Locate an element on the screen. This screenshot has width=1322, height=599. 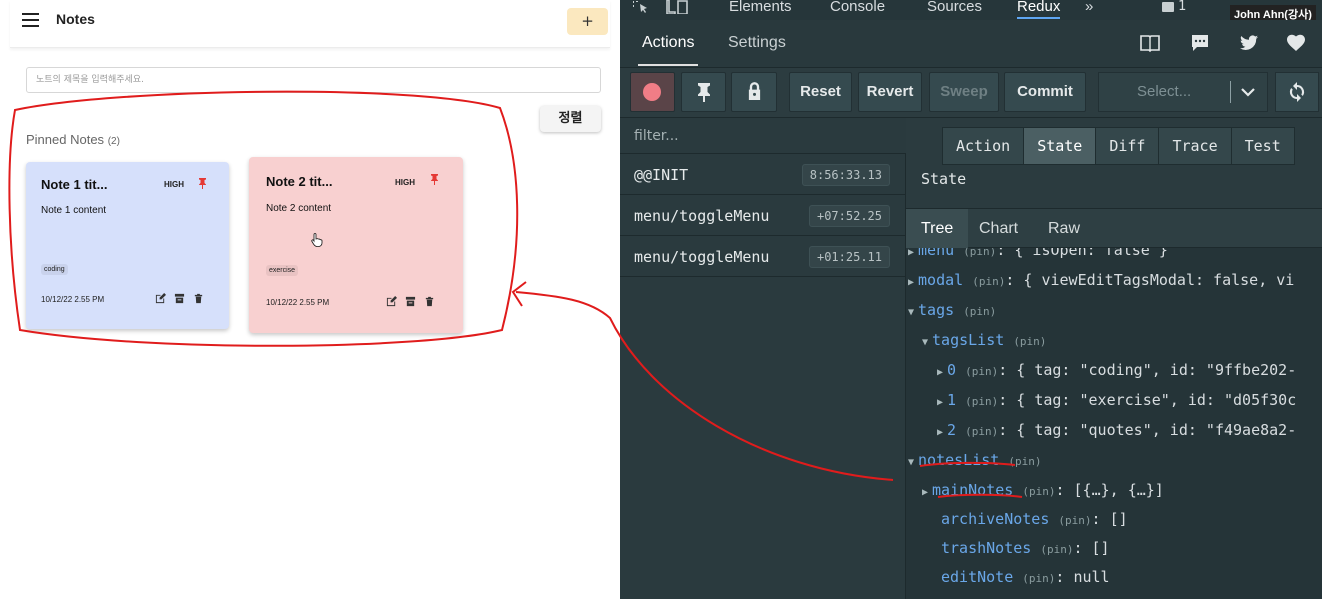
action-name: @@INIT is located at coordinates (661, 175).